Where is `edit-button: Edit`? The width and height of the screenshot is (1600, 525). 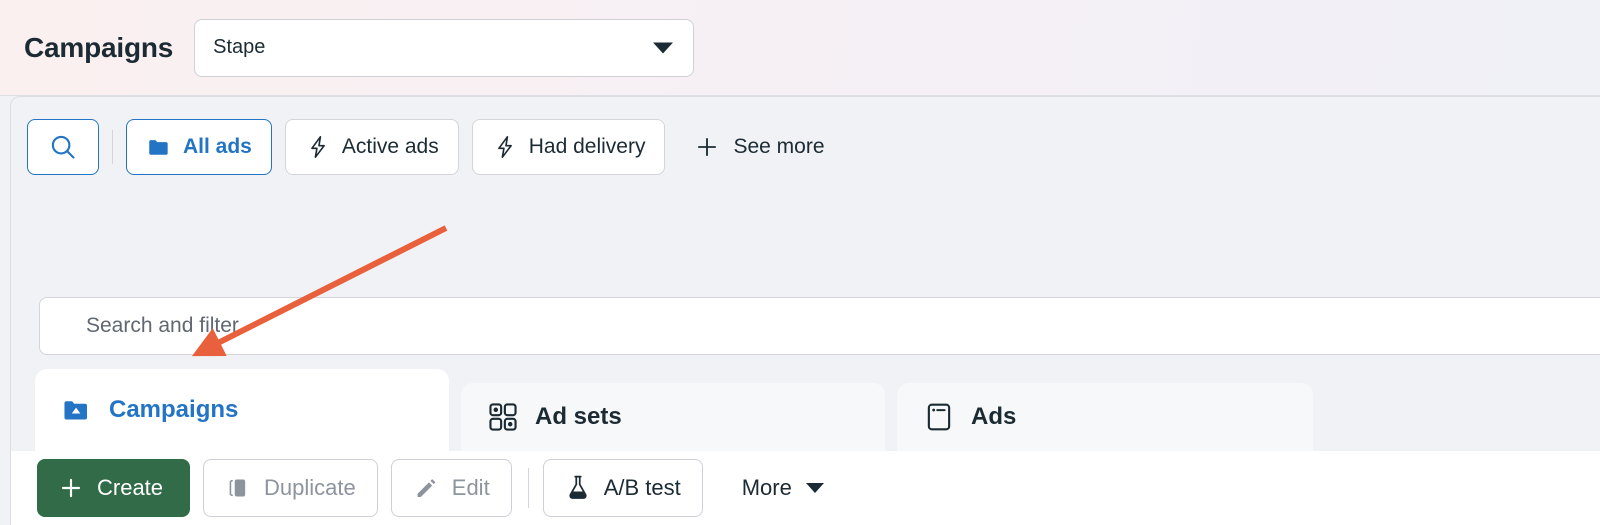 edit-button: Edit is located at coordinates (451, 488).